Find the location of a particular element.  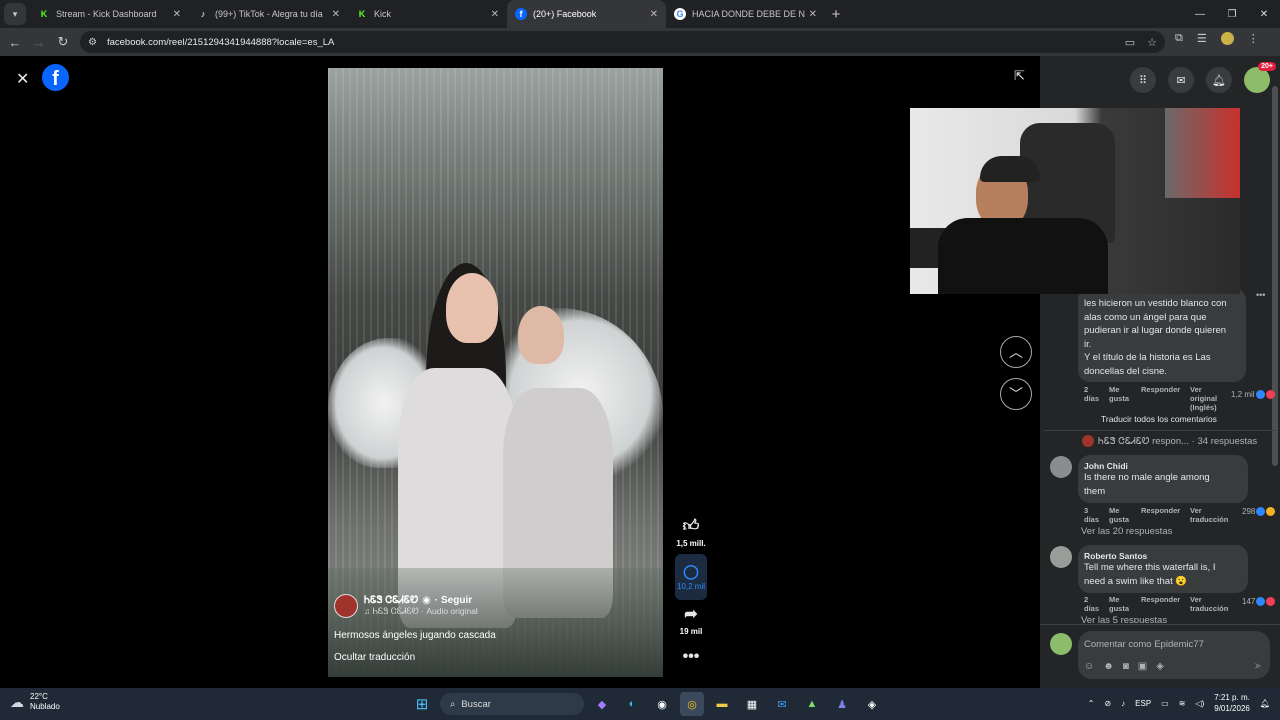

see-original-link: Ver original (Inglés) is located at coordinates (1208, 398).